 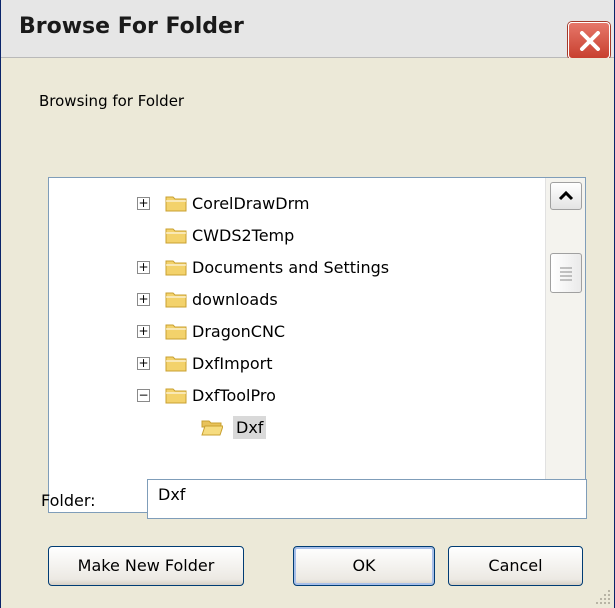 I want to click on tree-item-dxfimport: + DxfImport, so click(x=297, y=364).